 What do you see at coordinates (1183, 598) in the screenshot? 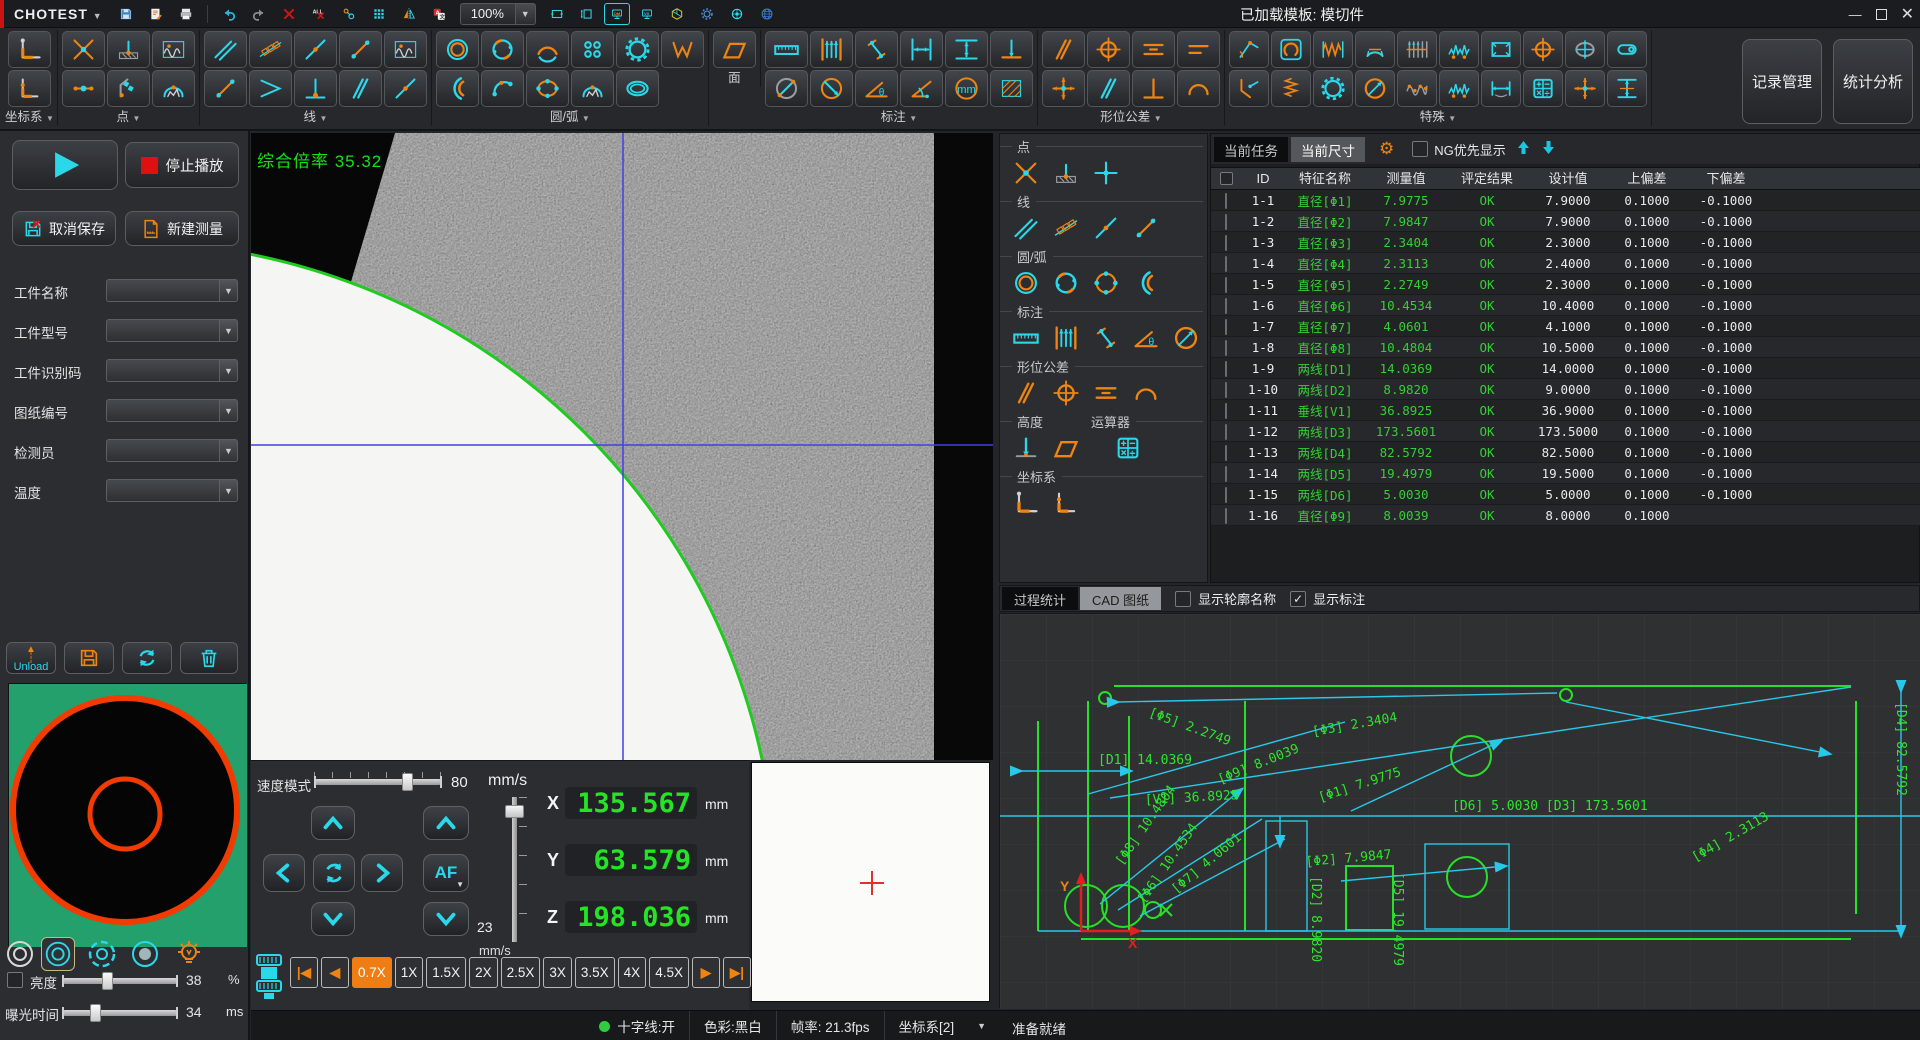
I see `show-contour-names-checkbox` at bounding box center [1183, 598].